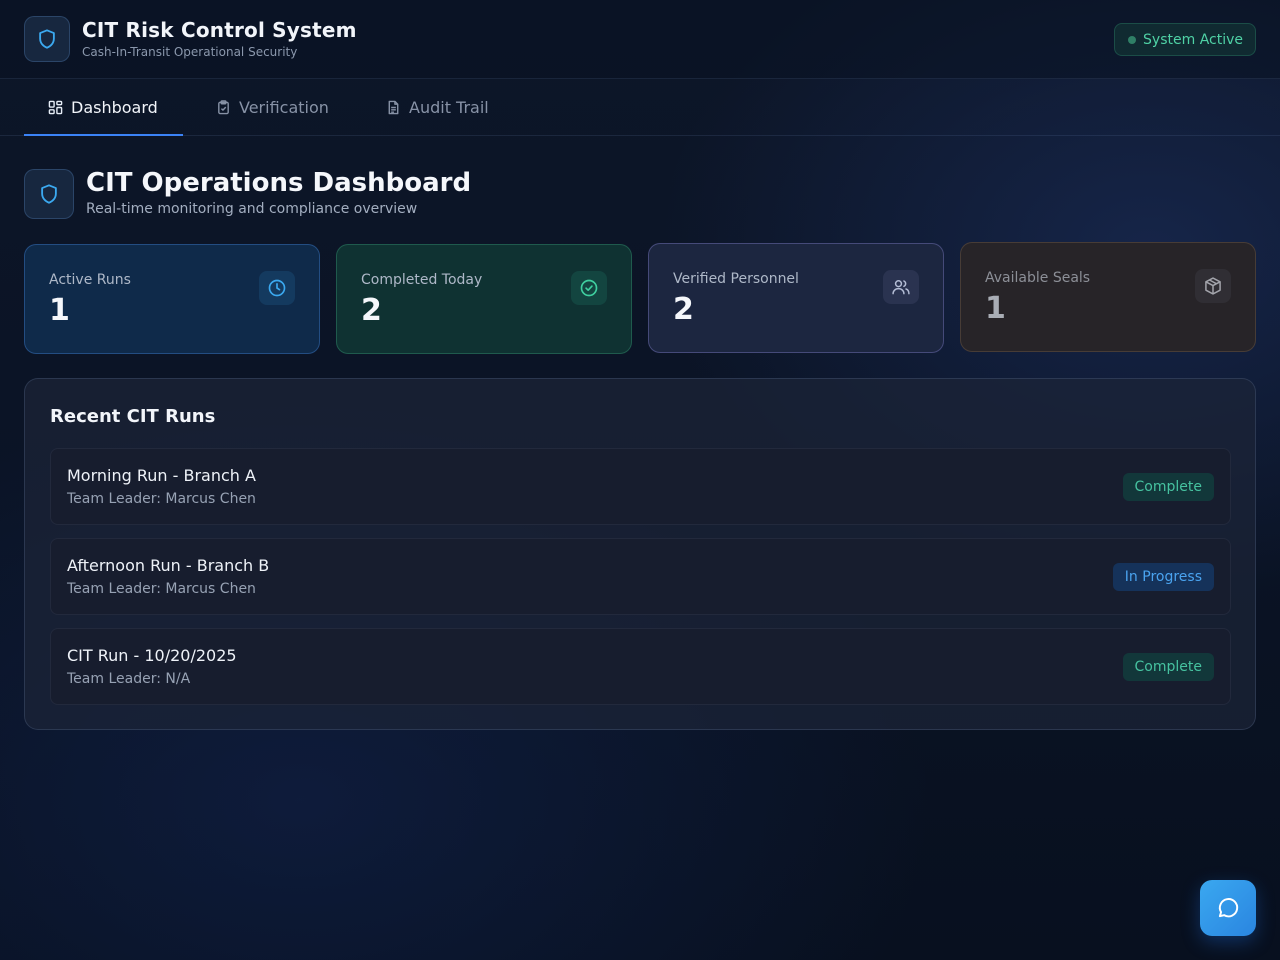  What do you see at coordinates (1193, 39) in the screenshot?
I see `system-status-label: System Active` at bounding box center [1193, 39].